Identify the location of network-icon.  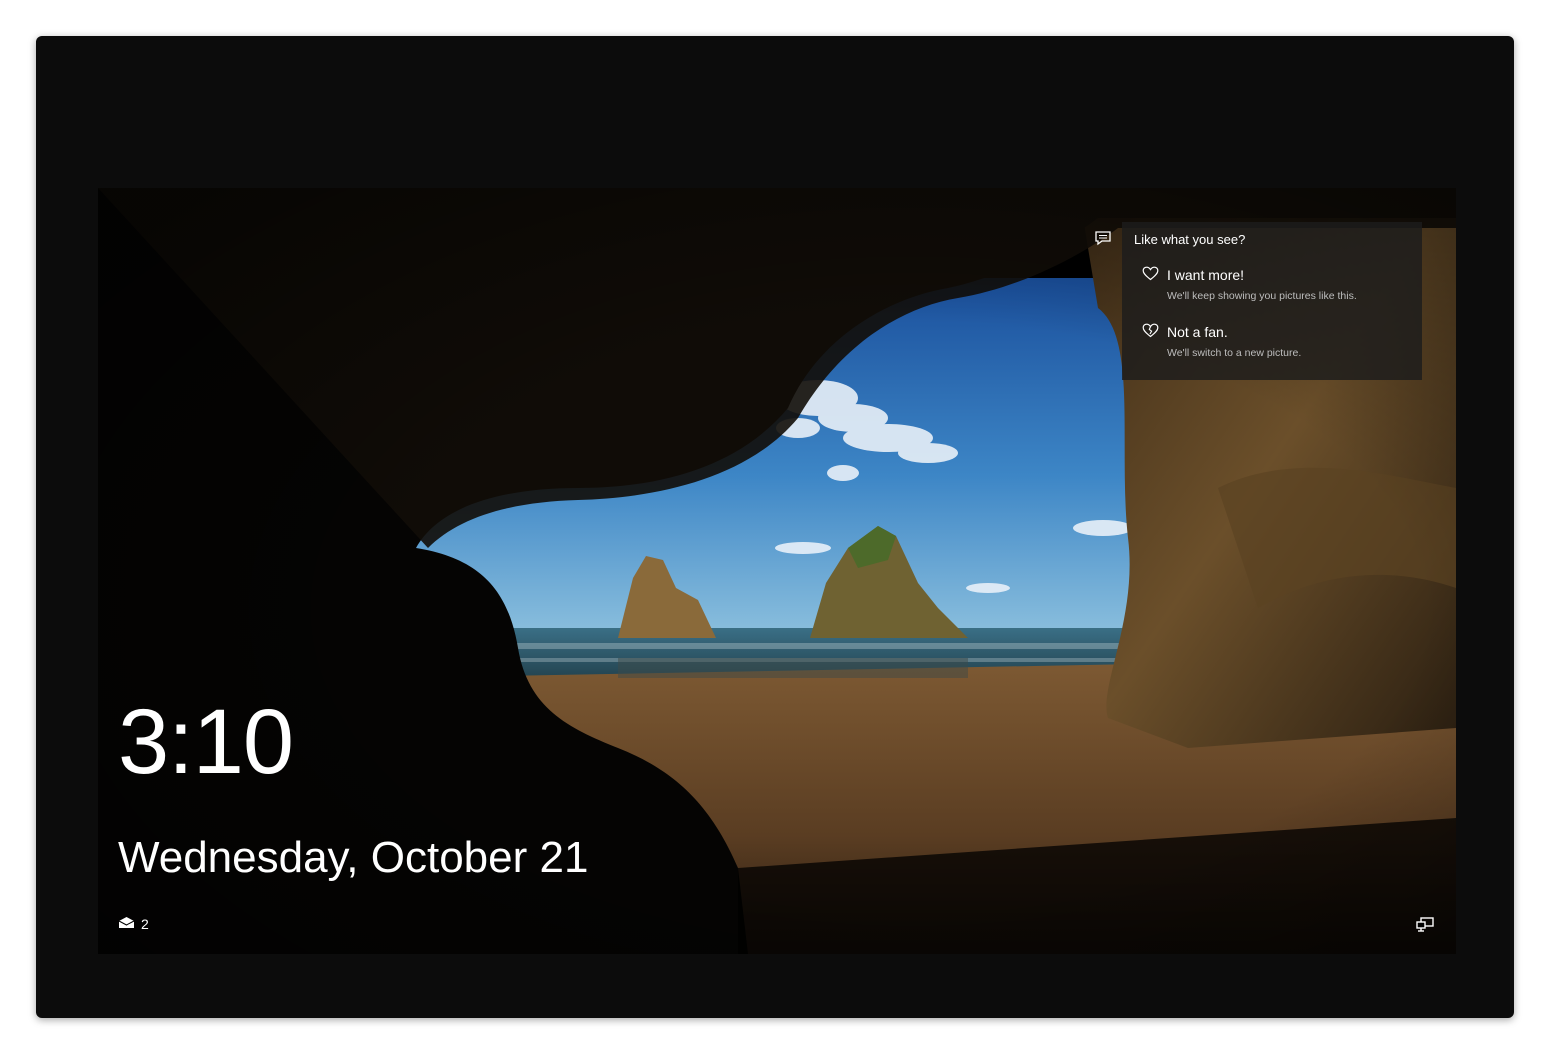
(1425, 926).